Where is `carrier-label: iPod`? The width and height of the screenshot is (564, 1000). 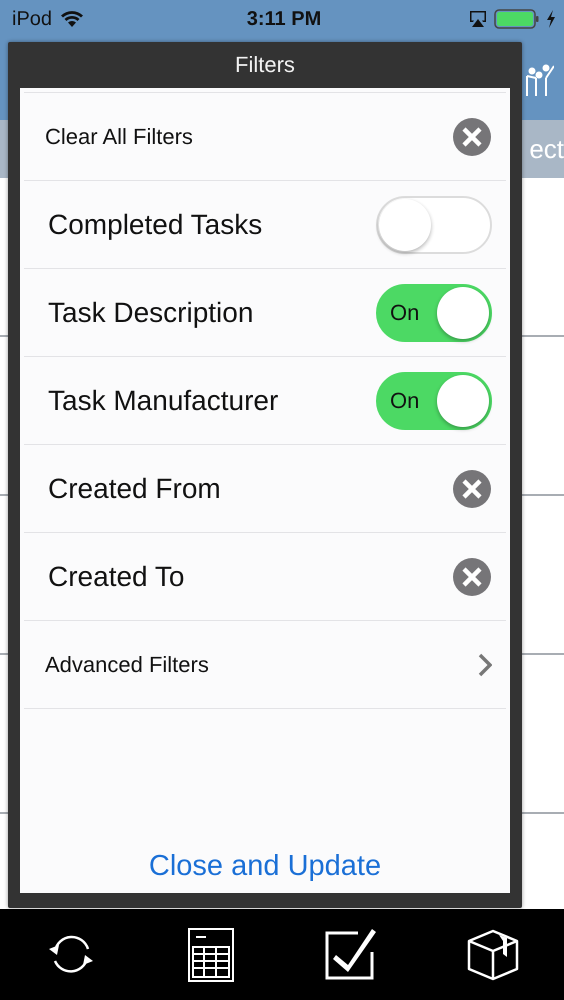 carrier-label: iPod is located at coordinates (32, 19).